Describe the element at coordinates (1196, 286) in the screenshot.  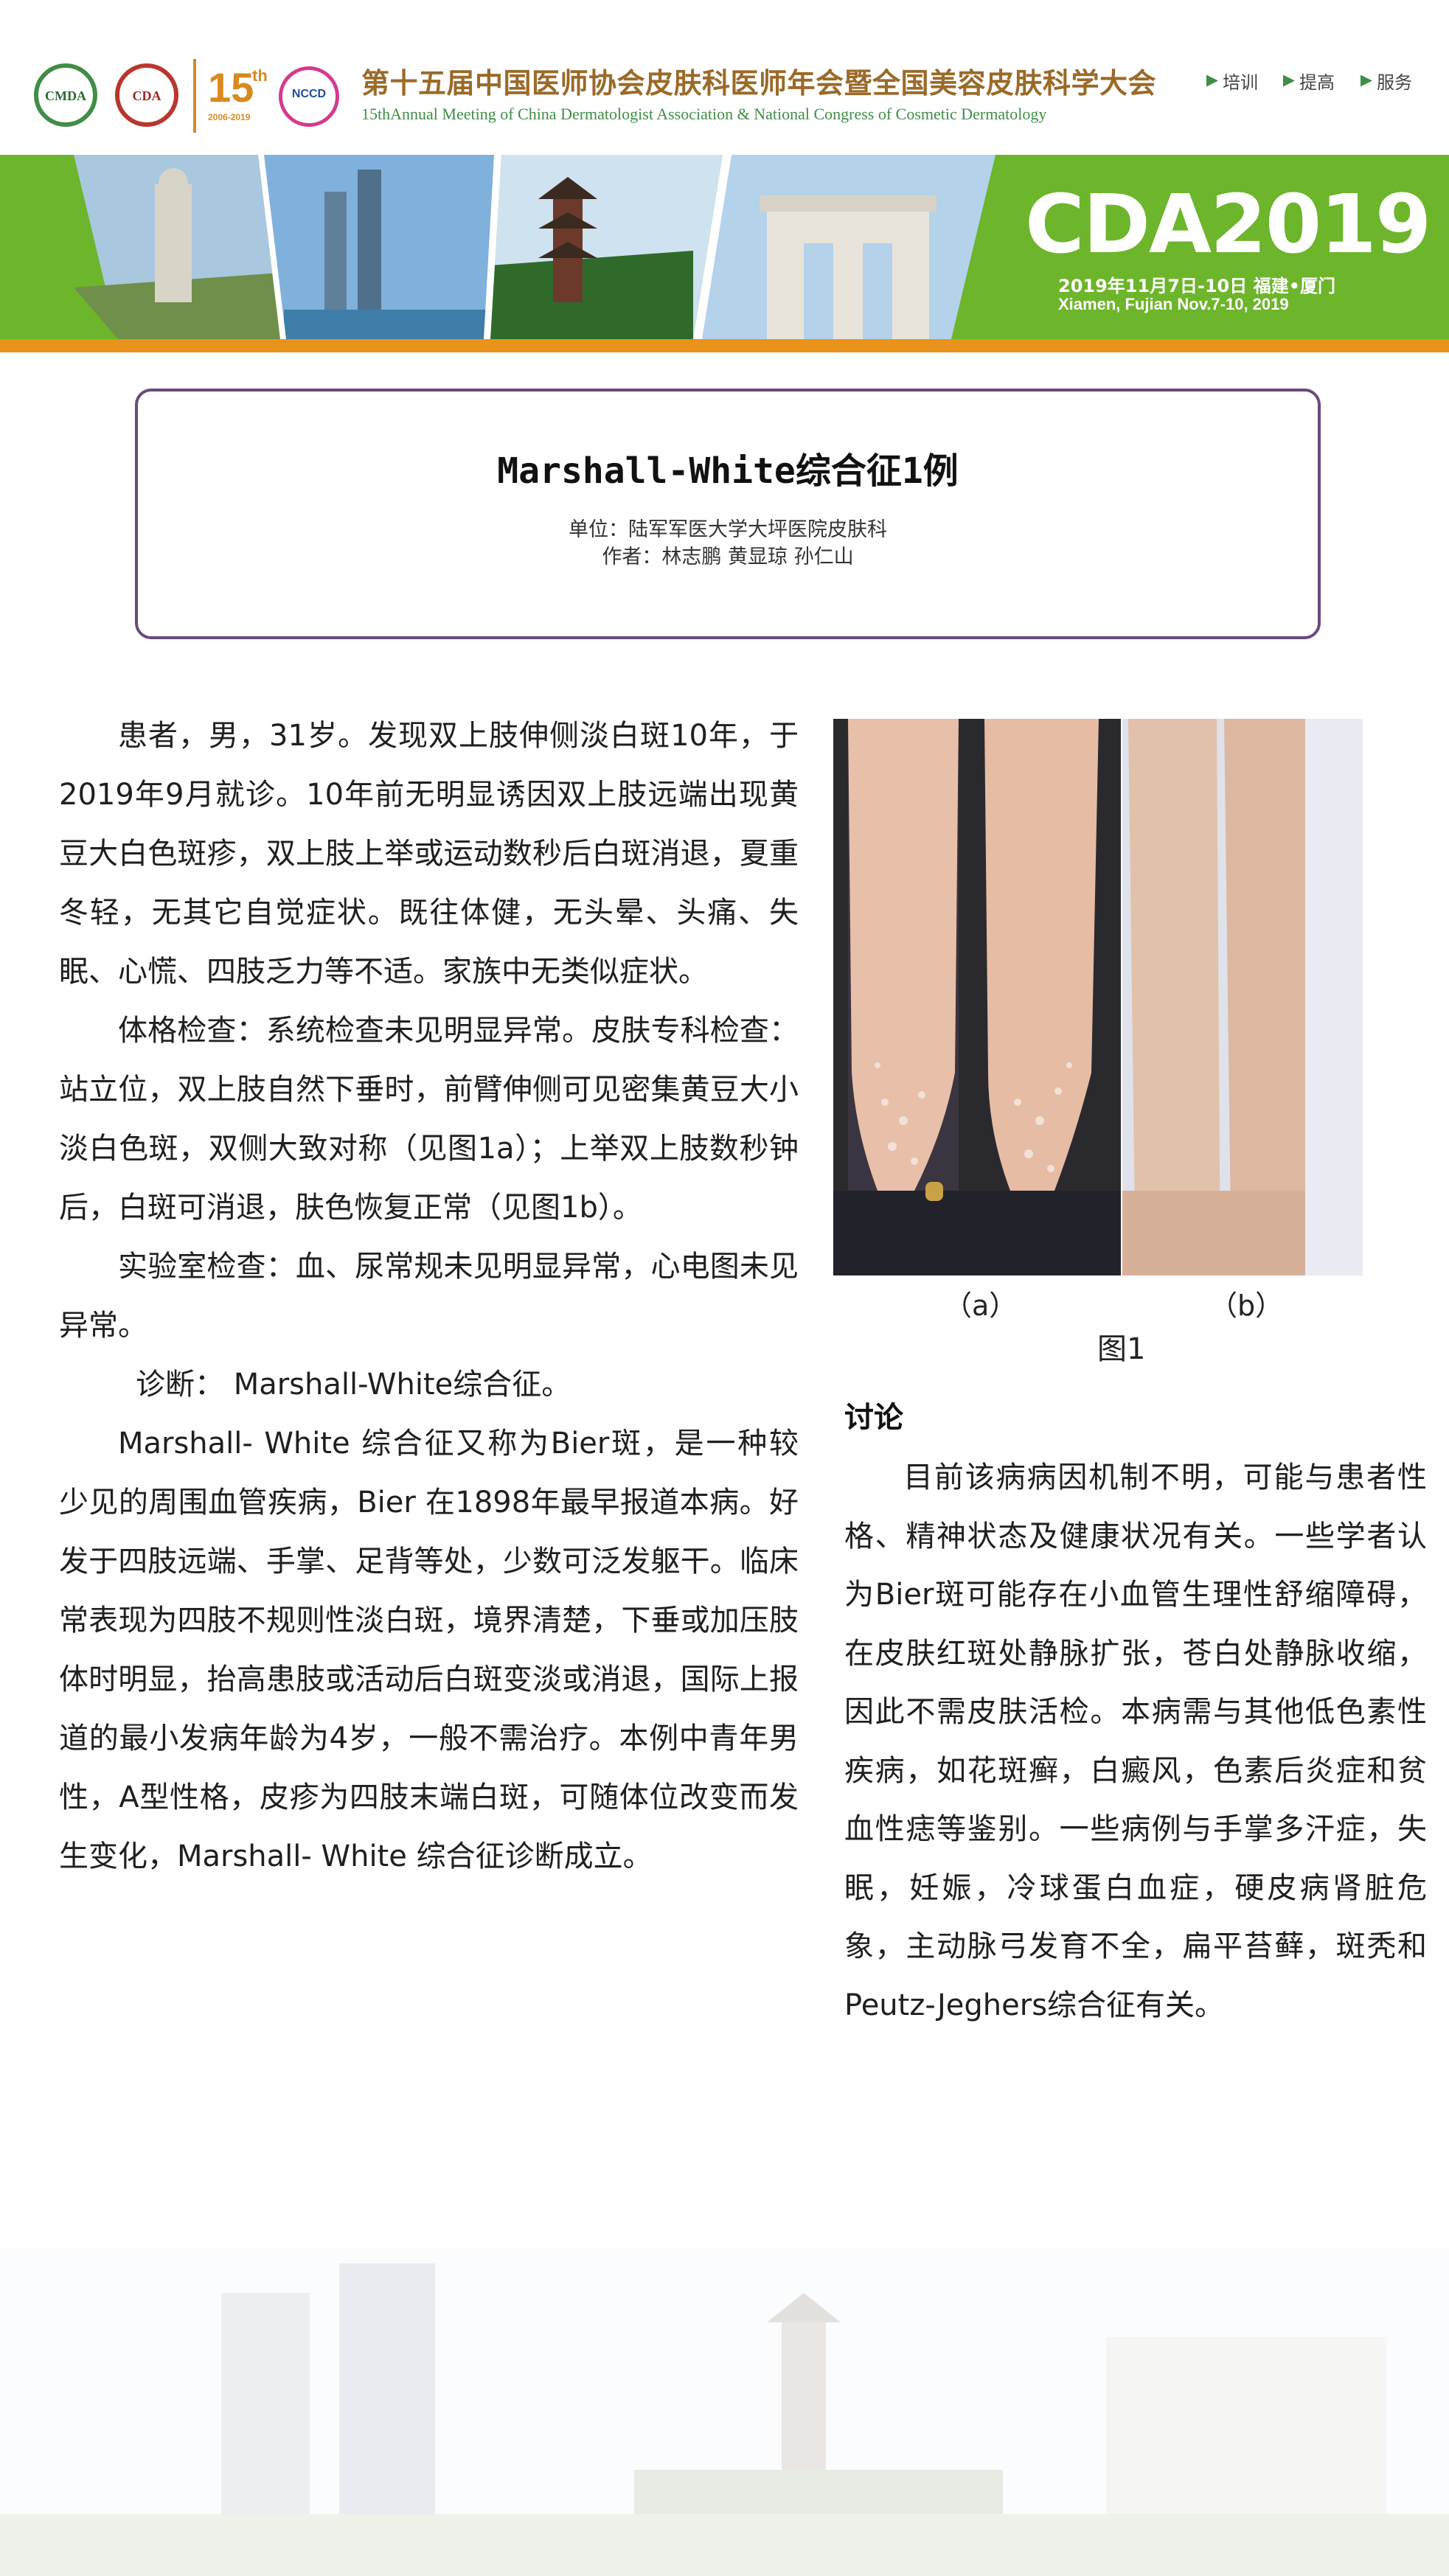
I see `conference-date: 2019年11月7日-10日 福建•厦门` at that location.